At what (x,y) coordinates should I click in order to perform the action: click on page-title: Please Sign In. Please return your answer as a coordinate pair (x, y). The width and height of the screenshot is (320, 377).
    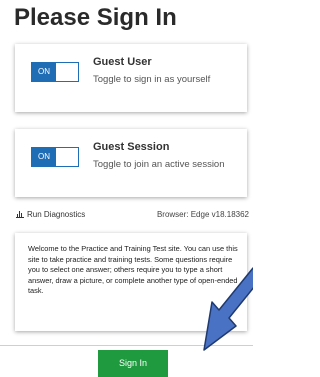
    Looking at the image, I should click on (95, 17).